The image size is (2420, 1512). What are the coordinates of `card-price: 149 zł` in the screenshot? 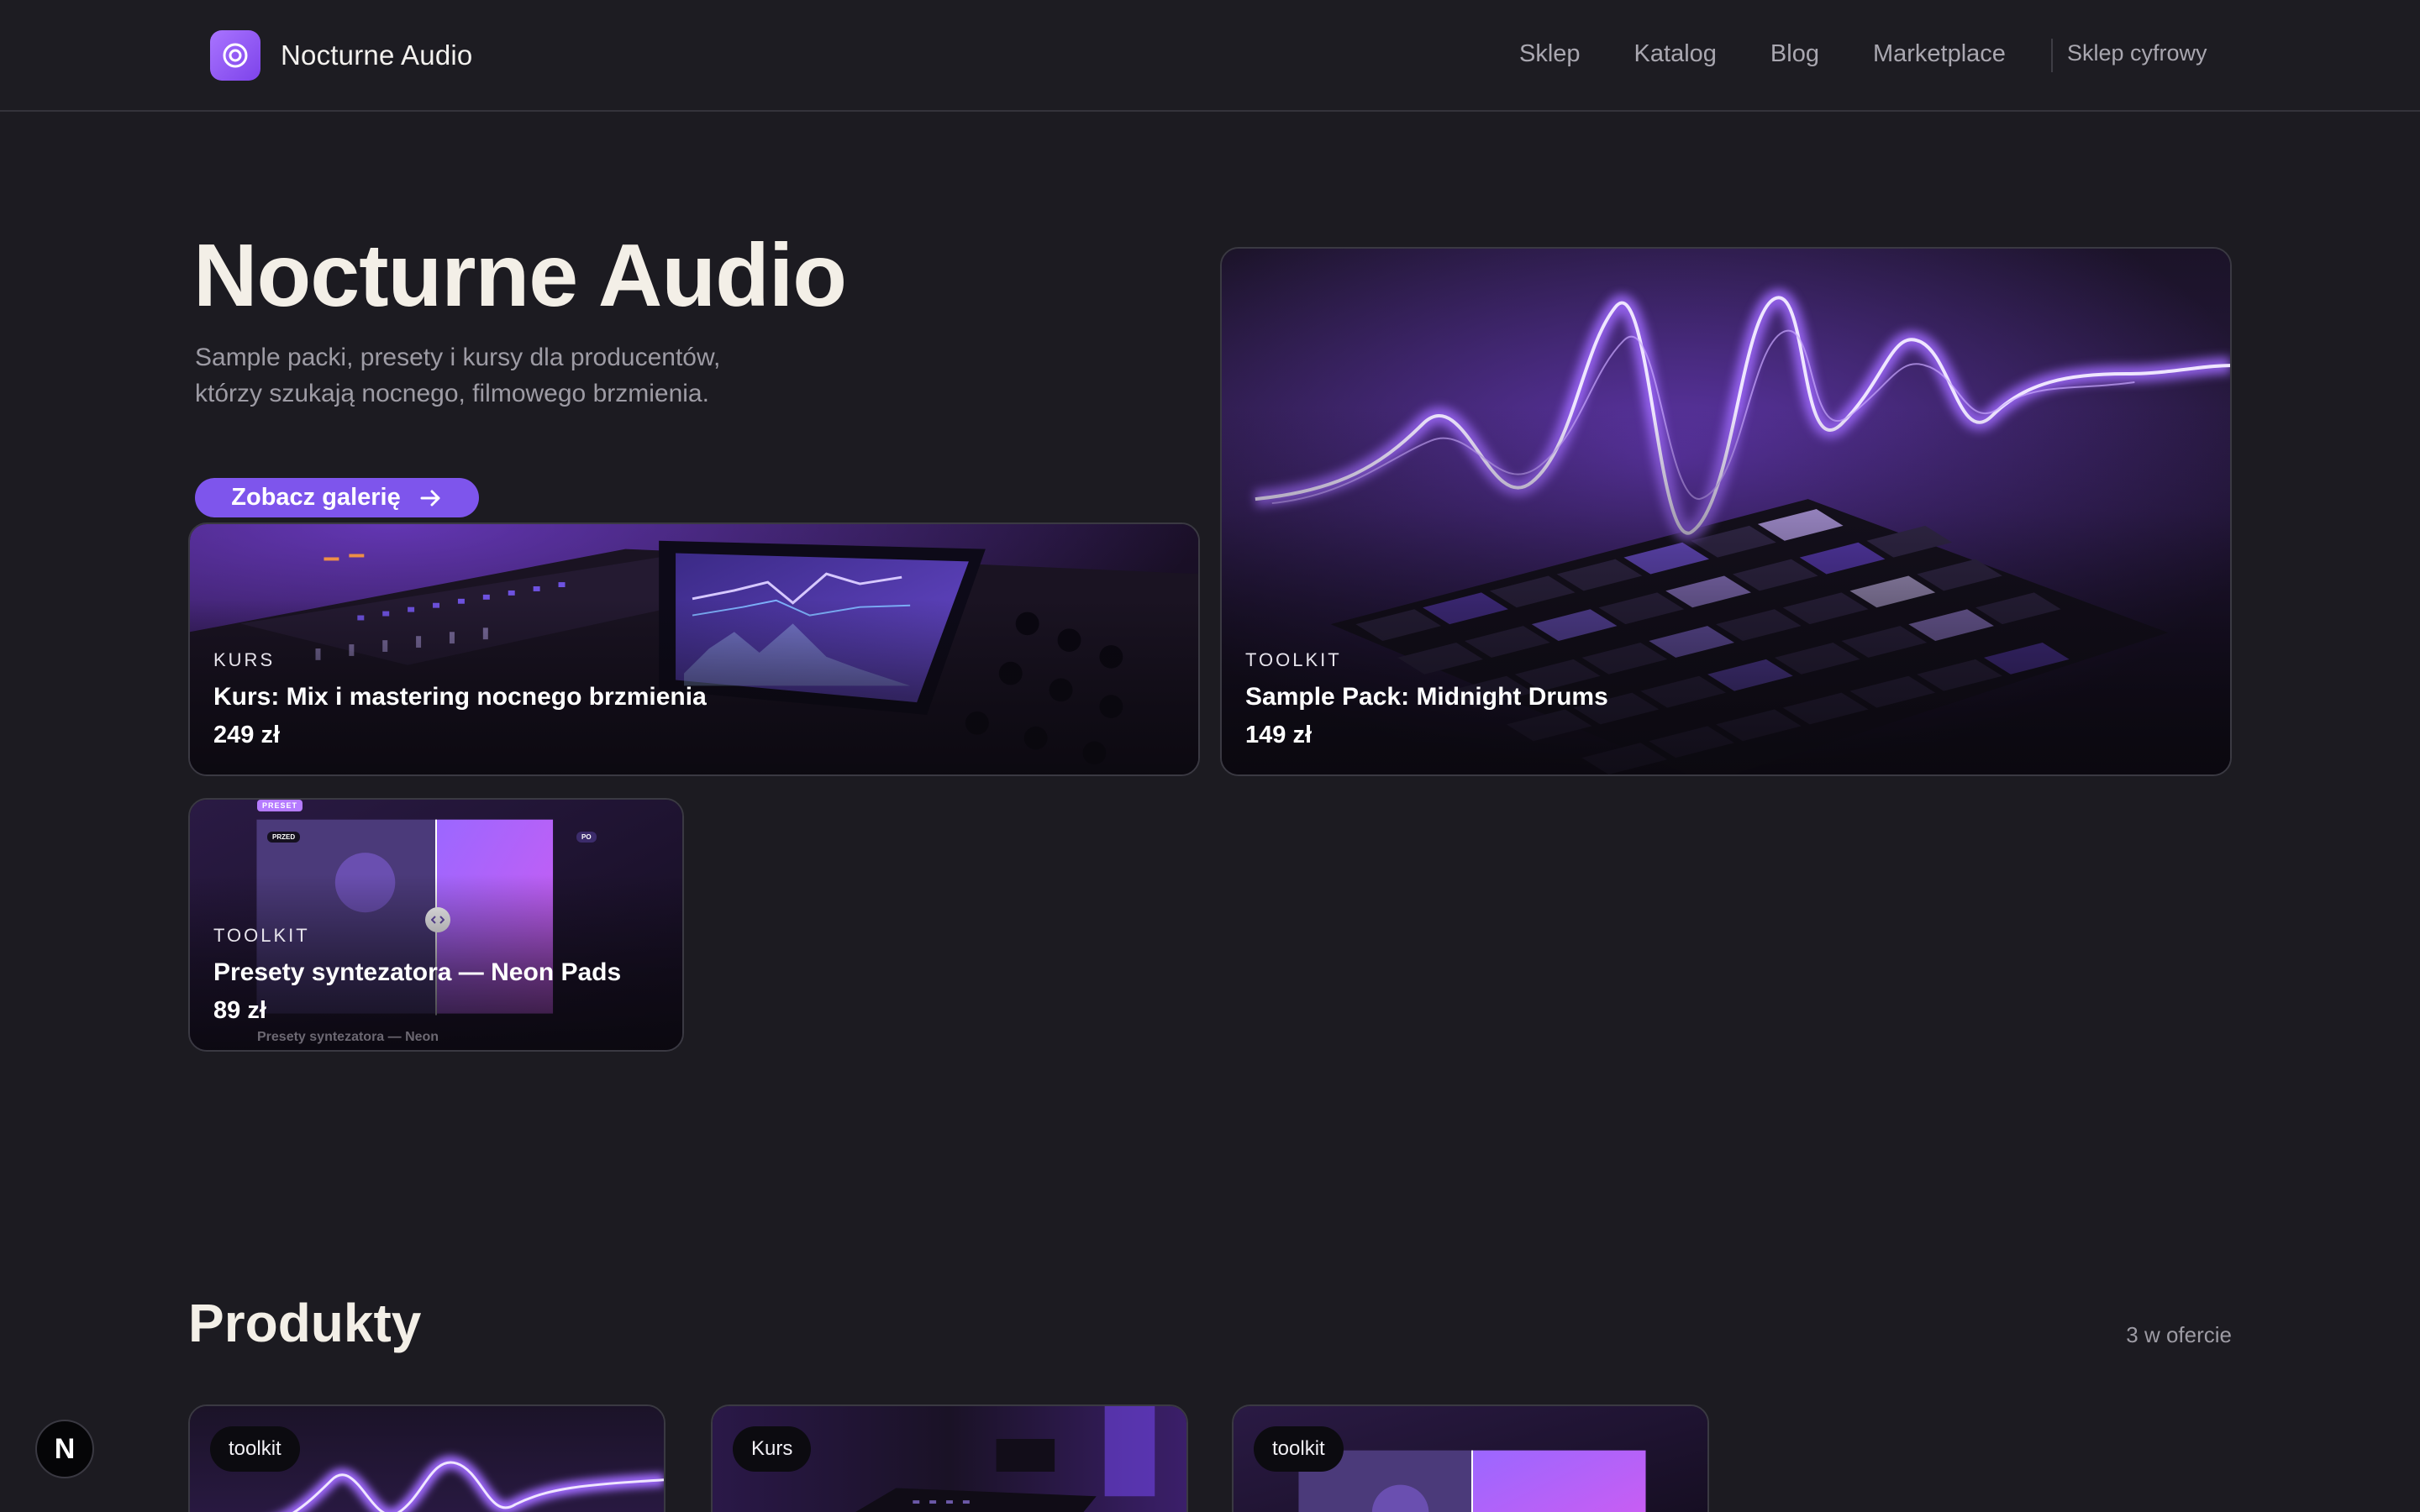 It's located at (1278, 735).